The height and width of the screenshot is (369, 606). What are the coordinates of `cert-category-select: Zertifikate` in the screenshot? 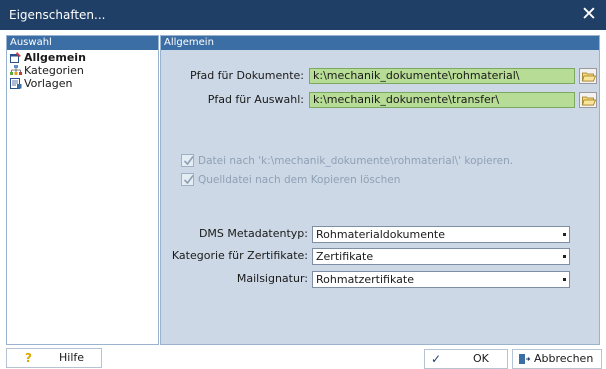 It's located at (441, 256).